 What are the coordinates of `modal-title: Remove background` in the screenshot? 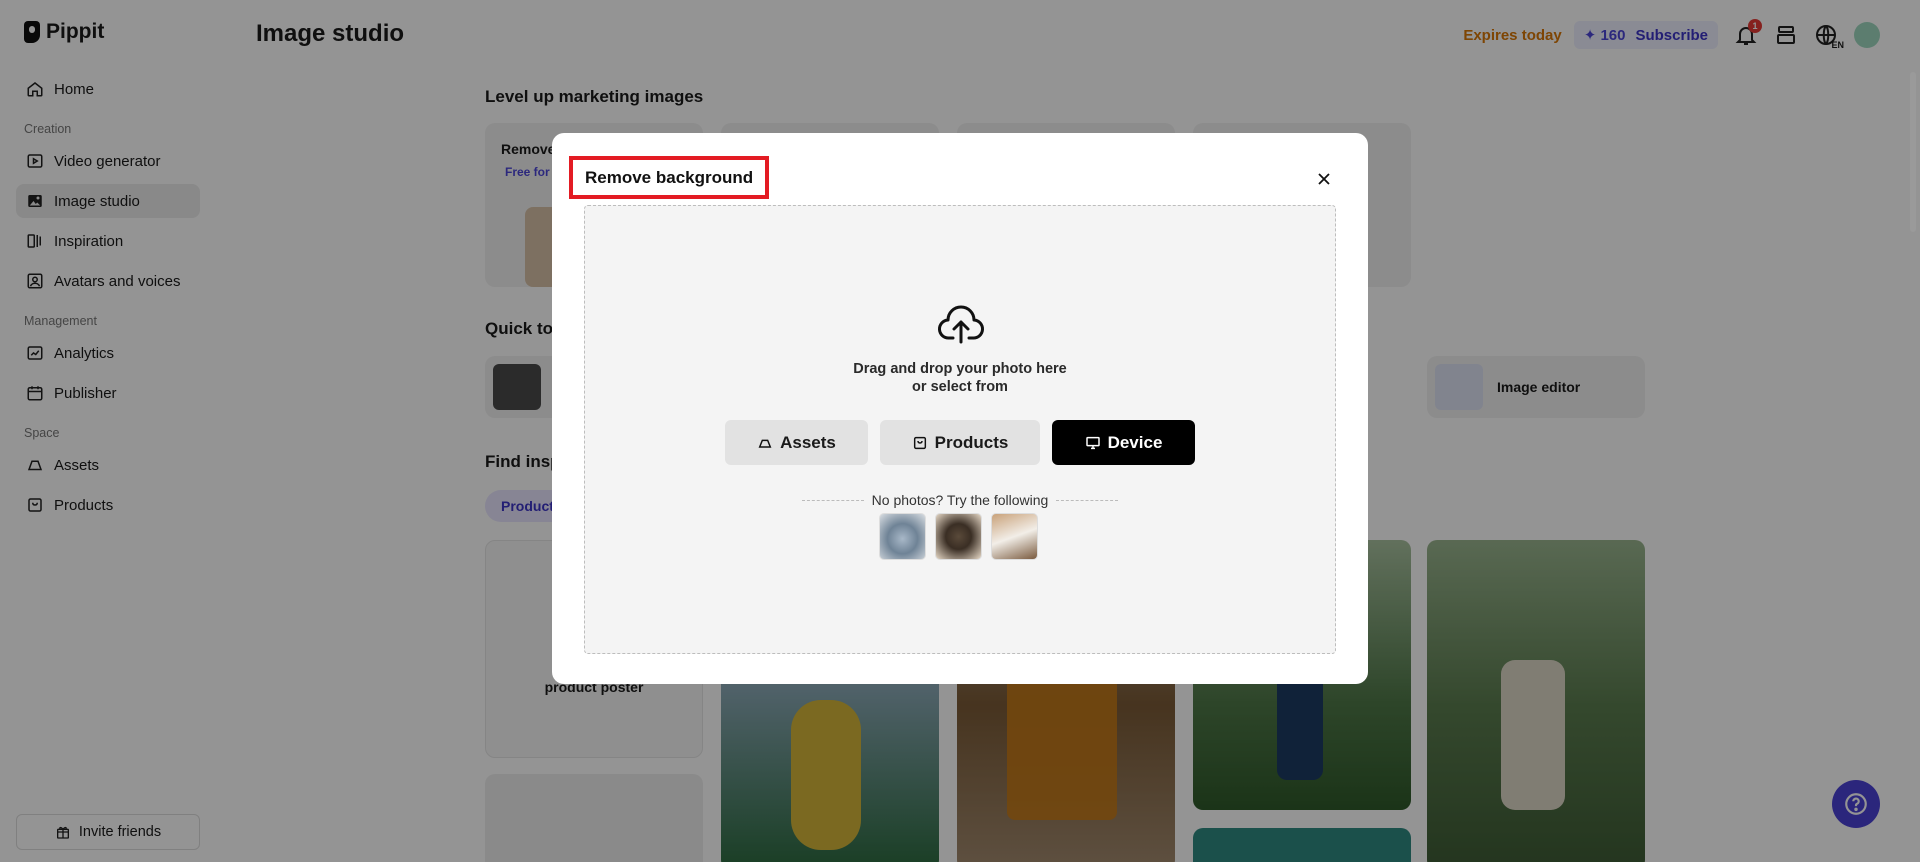 It's located at (669, 177).